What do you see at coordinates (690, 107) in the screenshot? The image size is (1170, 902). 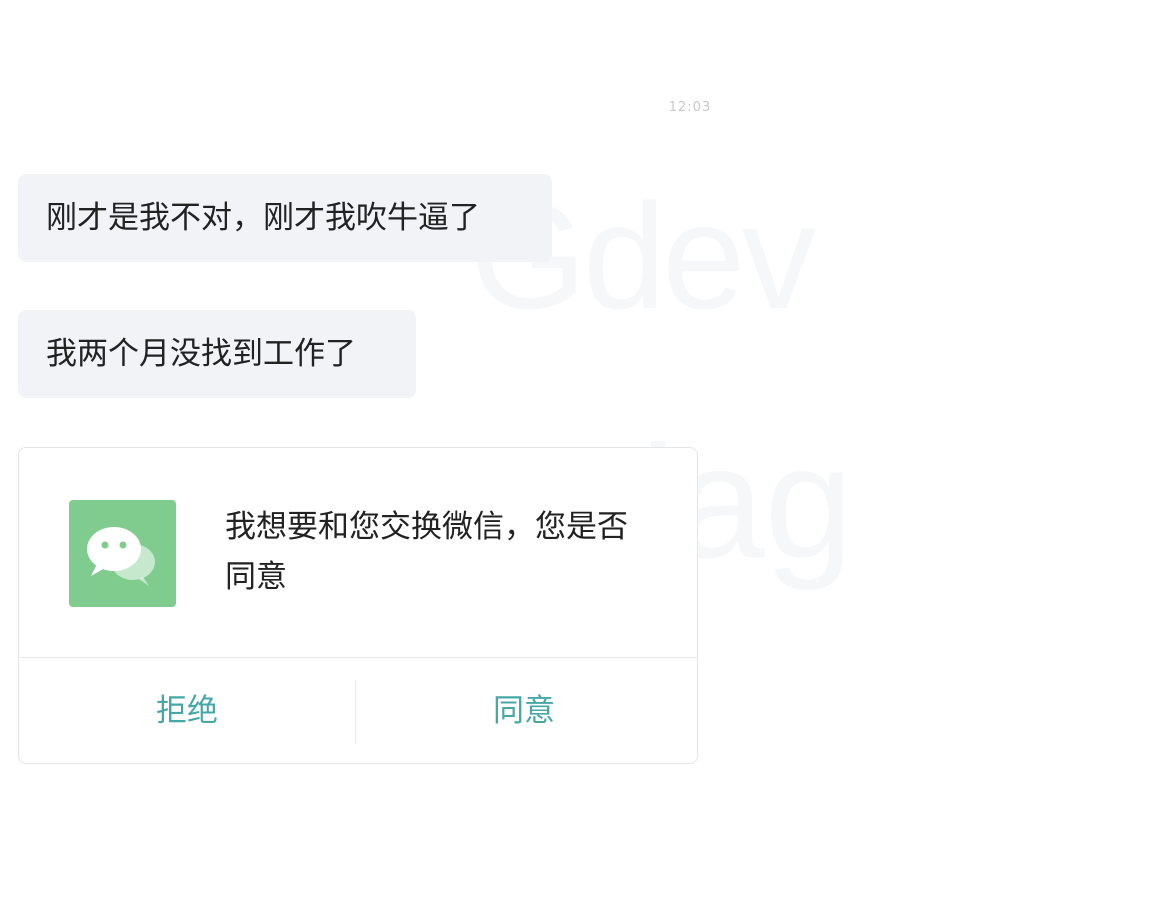 I see `message-timestamp: 12:03` at bounding box center [690, 107].